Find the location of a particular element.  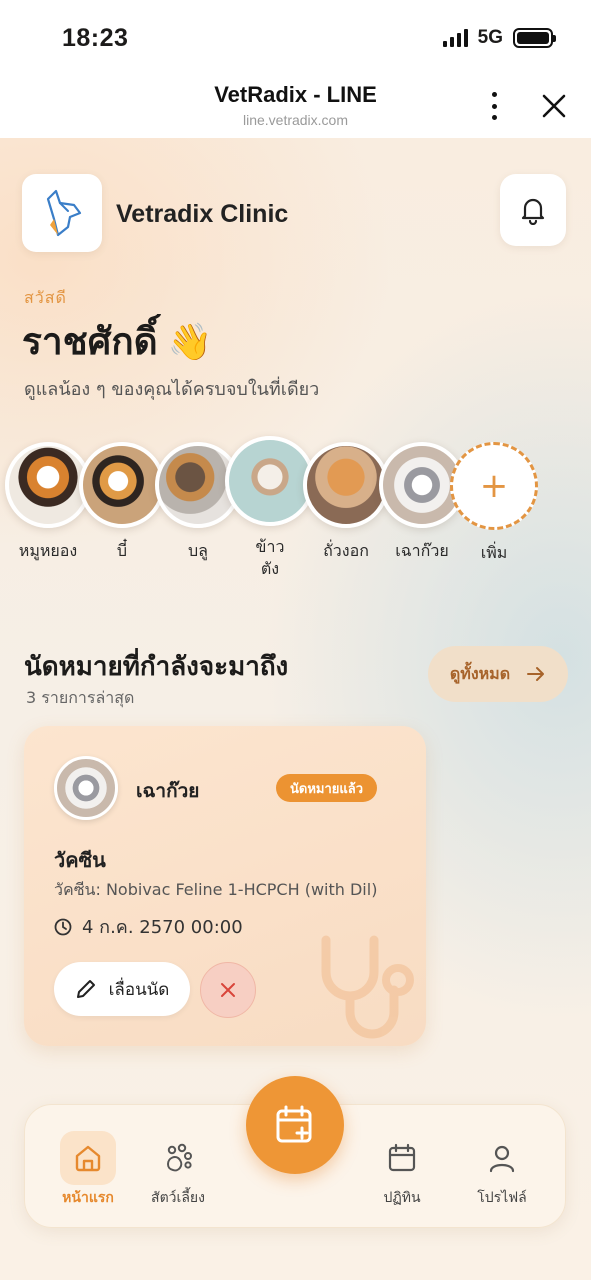

calendar-icon is located at coordinates (402, 1158).